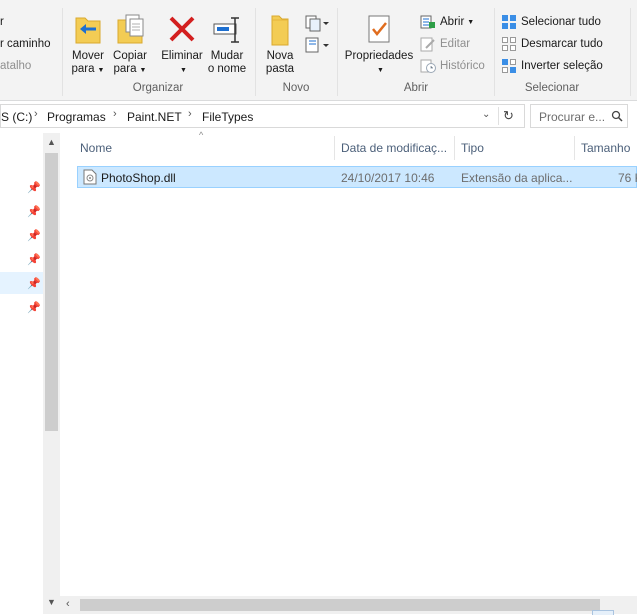  Describe the element at coordinates (88, 30) in the screenshot. I see `move-folder-icon` at that location.